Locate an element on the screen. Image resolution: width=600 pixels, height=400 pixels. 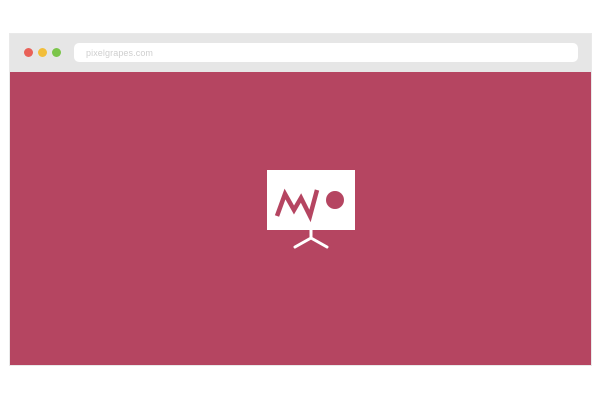
minimize-window-button is located at coordinates (42, 52).